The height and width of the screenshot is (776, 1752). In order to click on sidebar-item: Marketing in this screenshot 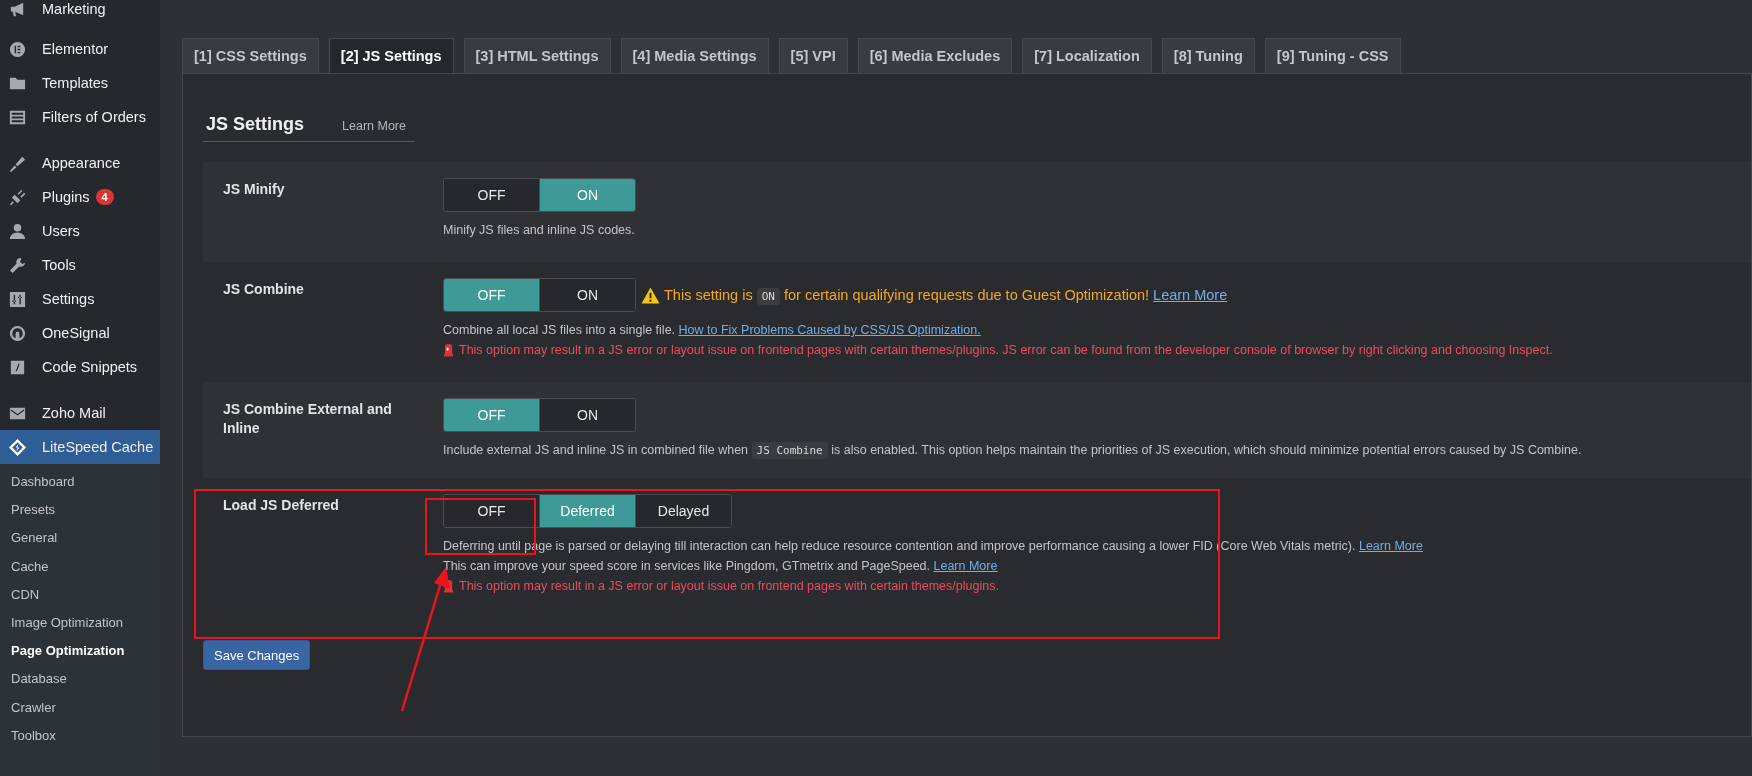, I will do `click(80, 10)`.